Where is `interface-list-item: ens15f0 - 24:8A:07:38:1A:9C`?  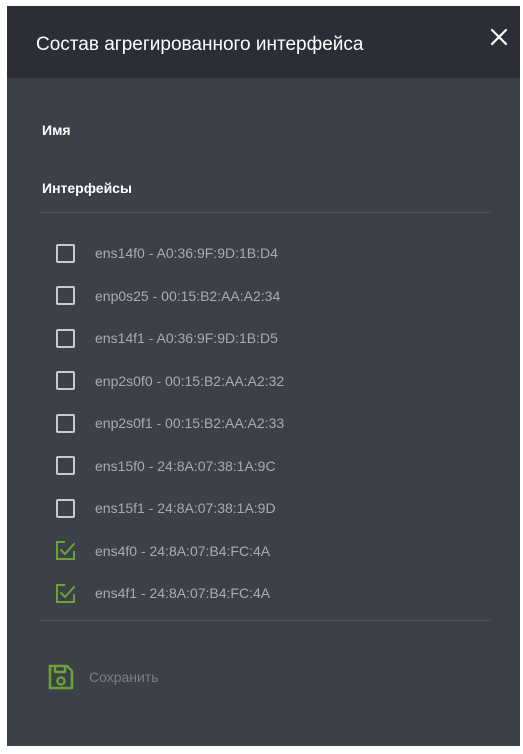 interface-list-item: ens15f0 - 24:8A:07:38:1A:9C is located at coordinates (276, 466).